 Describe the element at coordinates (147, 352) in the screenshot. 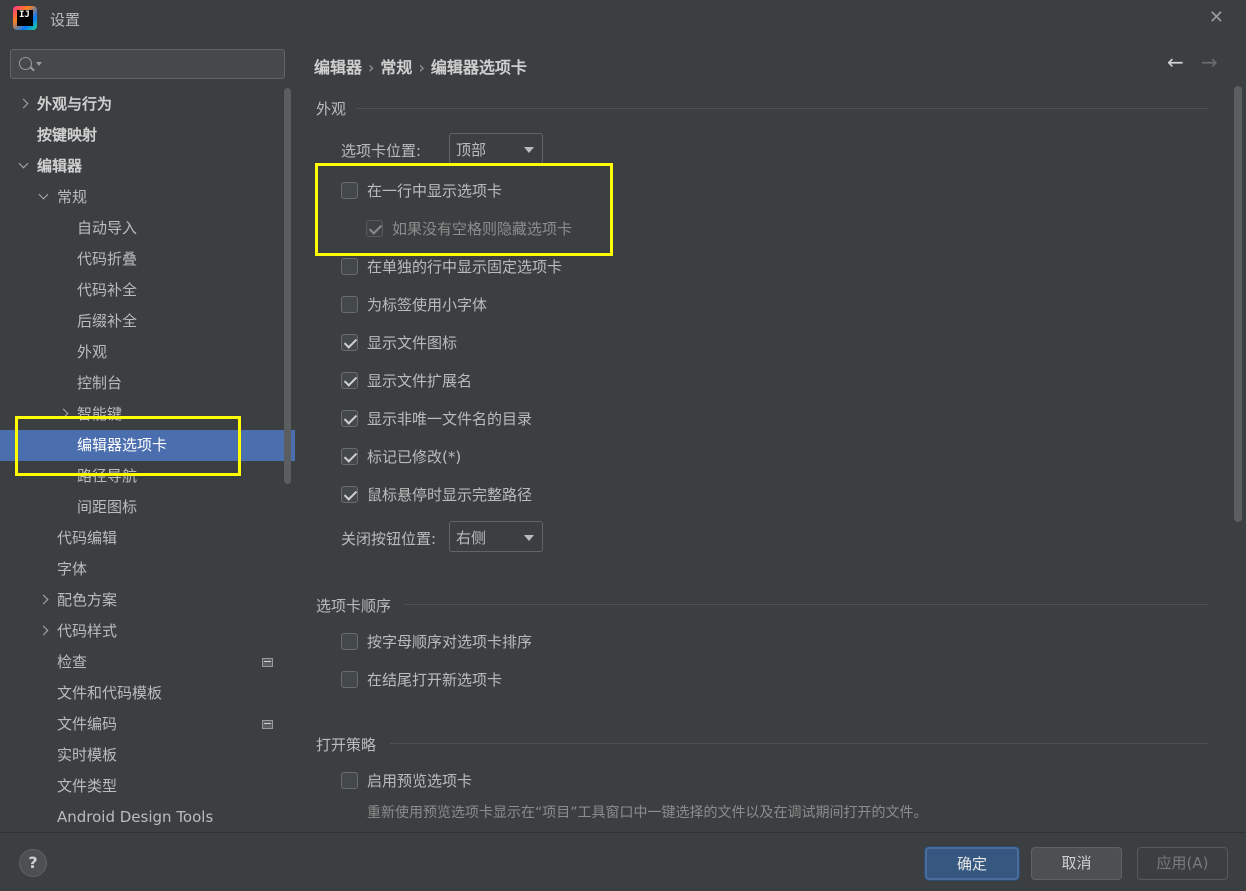

I see `sidebar-item-appearance: 外观` at that location.